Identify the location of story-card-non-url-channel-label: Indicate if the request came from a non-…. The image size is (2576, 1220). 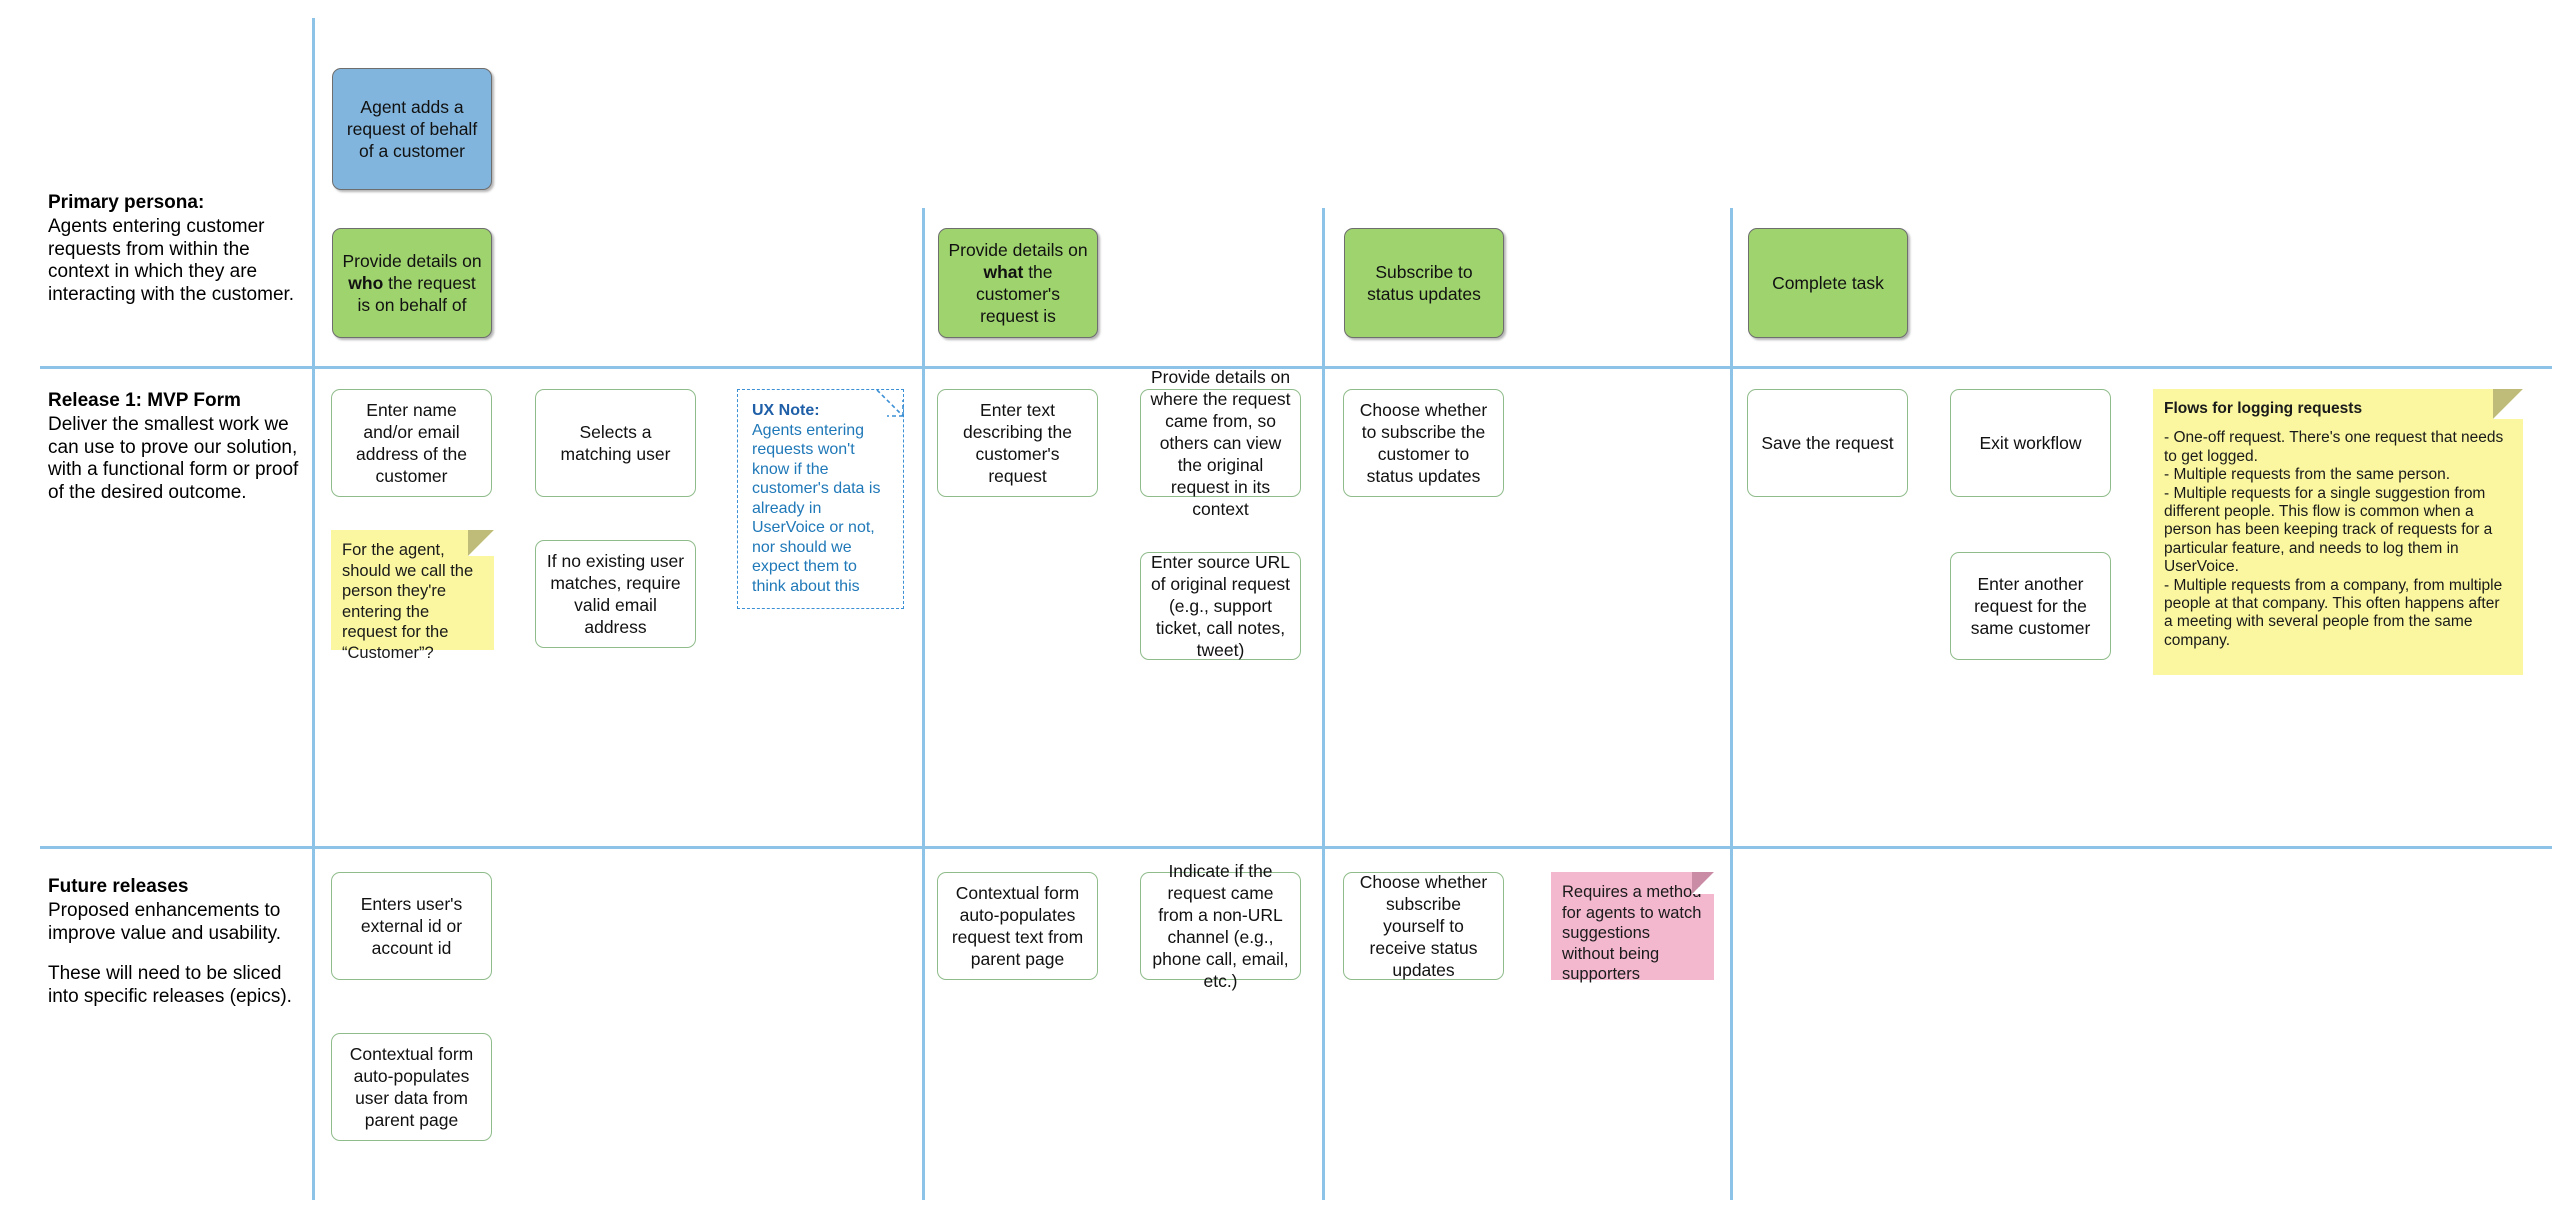
(1220, 926).